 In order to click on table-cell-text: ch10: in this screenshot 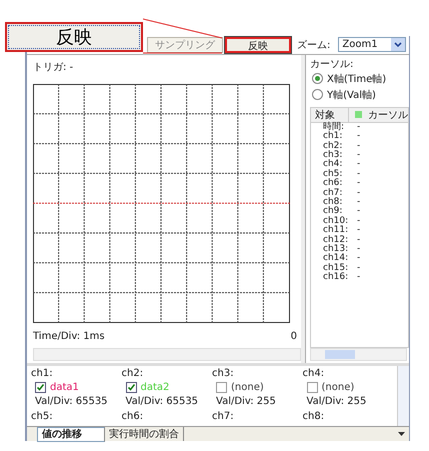, I will do `click(336, 221)`.